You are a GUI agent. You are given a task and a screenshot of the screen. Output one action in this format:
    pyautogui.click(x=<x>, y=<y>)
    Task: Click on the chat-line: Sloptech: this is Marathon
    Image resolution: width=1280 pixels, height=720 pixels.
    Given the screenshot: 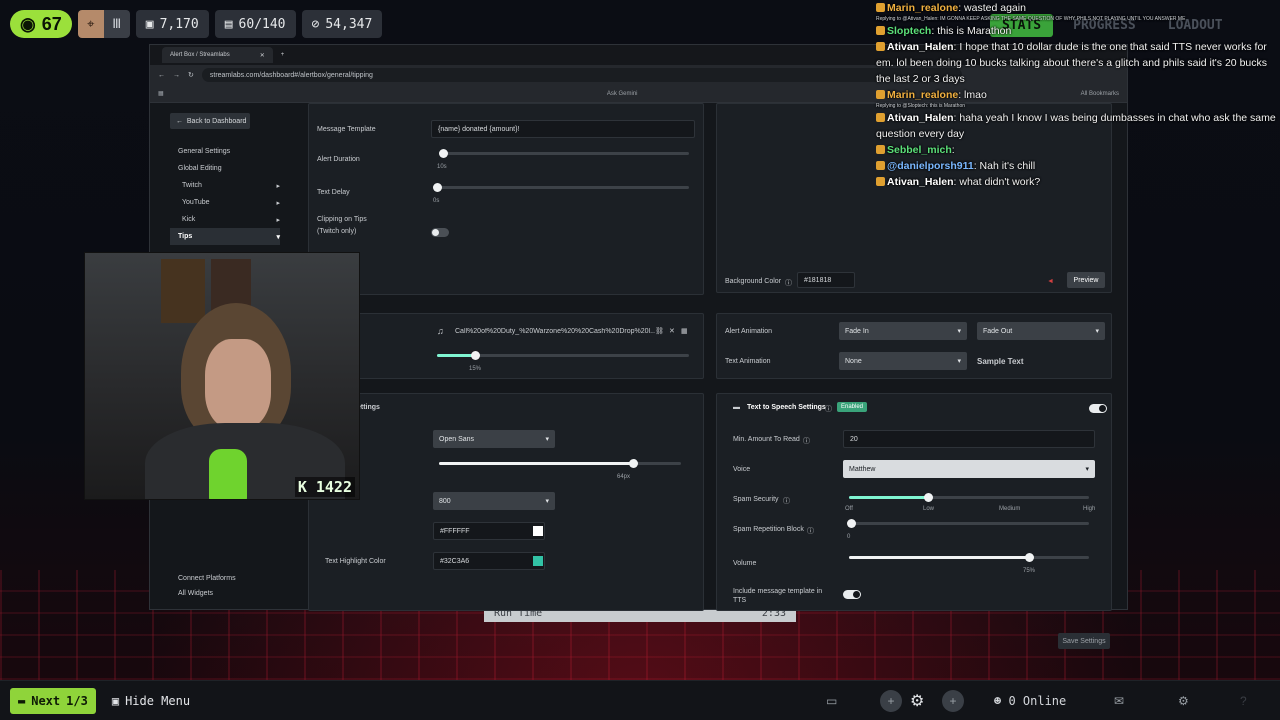 What is the action you would take?
    pyautogui.click(x=1078, y=31)
    